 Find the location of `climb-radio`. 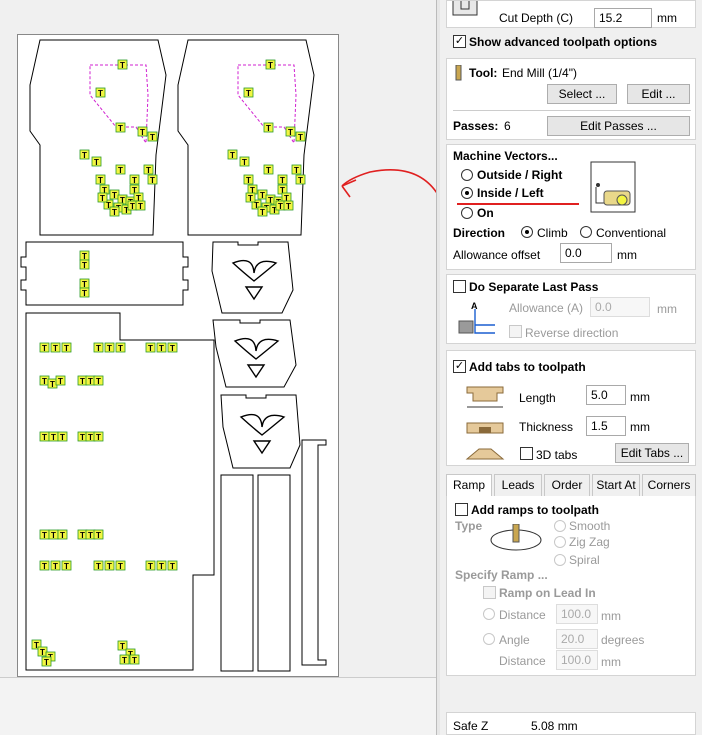

climb-radio is located at coordinates (527, 232).